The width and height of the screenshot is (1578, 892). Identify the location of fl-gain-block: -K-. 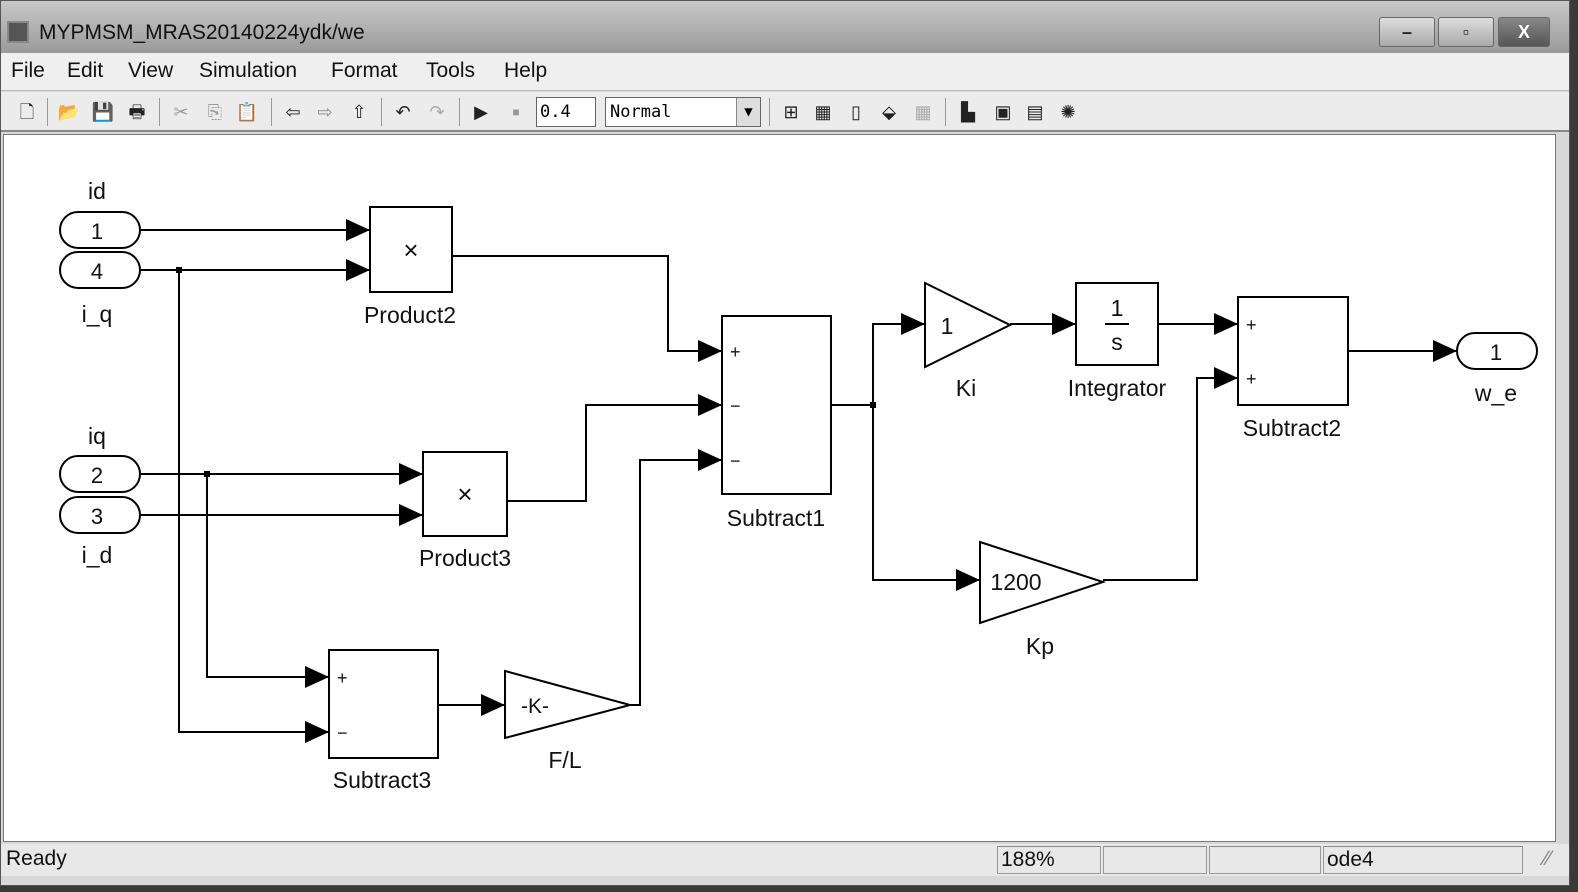
(569, 704).